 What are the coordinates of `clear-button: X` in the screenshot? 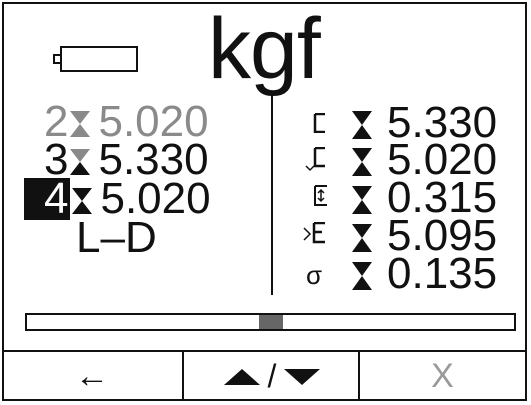 It's located at (441, 376).